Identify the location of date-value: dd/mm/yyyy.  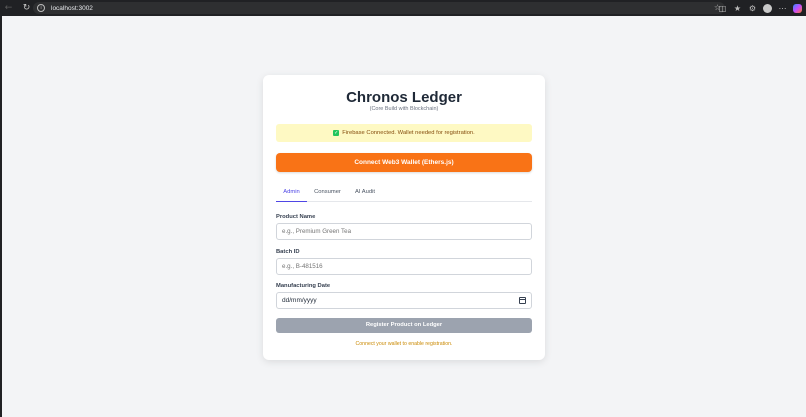
(299, 300).